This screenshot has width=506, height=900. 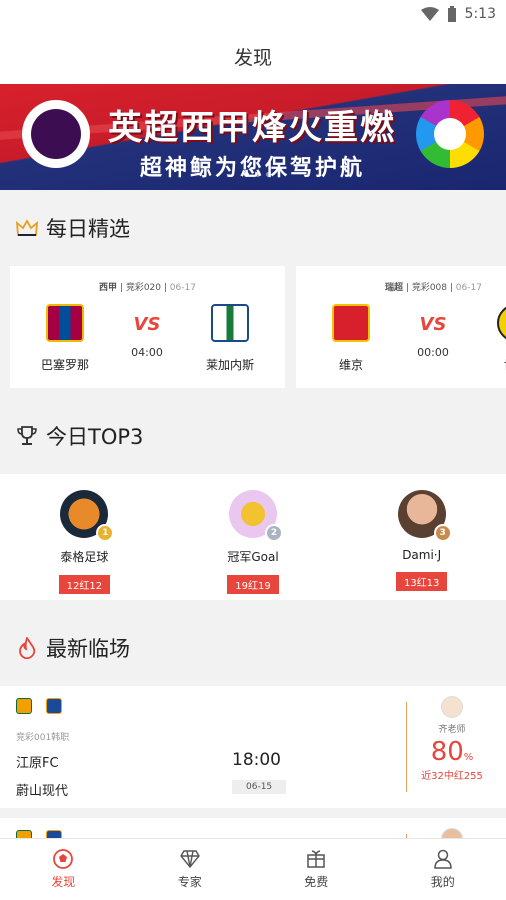 What do you see at coordinates (63, 882) in the screenshot?
I see `tab-label: 发现` at bounding box center [63, 882].